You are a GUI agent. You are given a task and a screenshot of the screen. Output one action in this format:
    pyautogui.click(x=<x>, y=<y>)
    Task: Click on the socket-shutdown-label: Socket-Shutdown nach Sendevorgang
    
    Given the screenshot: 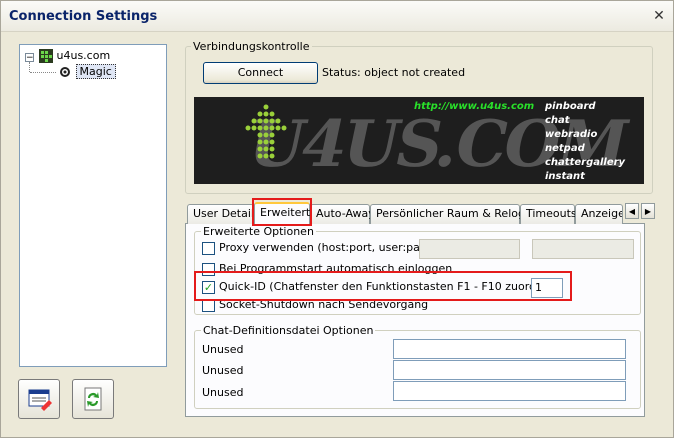 What is the action you would take?
    pyautogui.click(x=324, y=304)
    